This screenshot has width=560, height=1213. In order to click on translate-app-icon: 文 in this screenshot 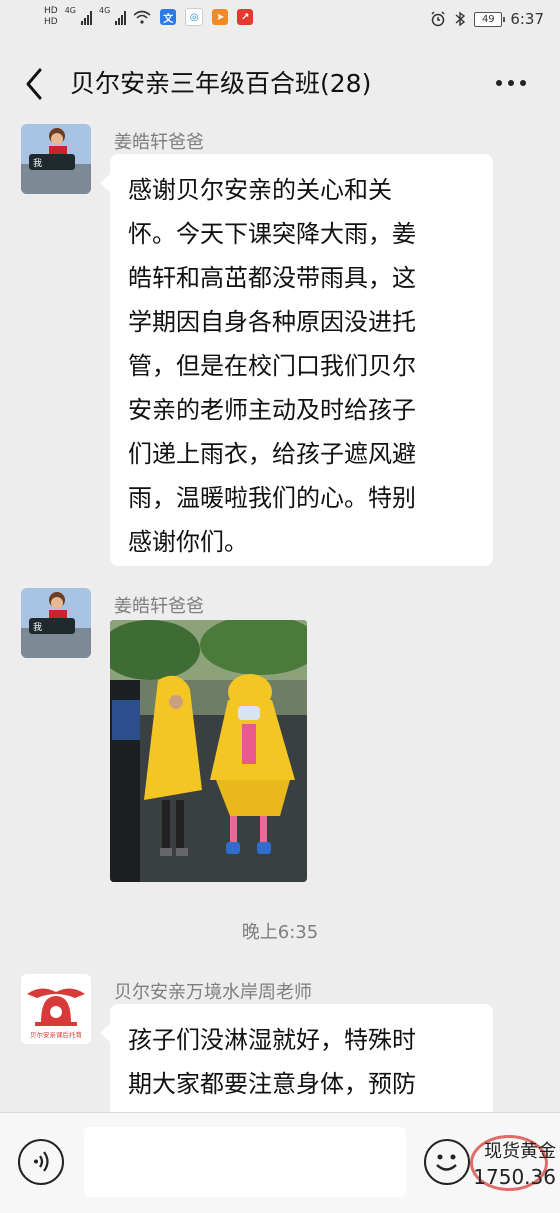, I will do `click(168, 17)`.